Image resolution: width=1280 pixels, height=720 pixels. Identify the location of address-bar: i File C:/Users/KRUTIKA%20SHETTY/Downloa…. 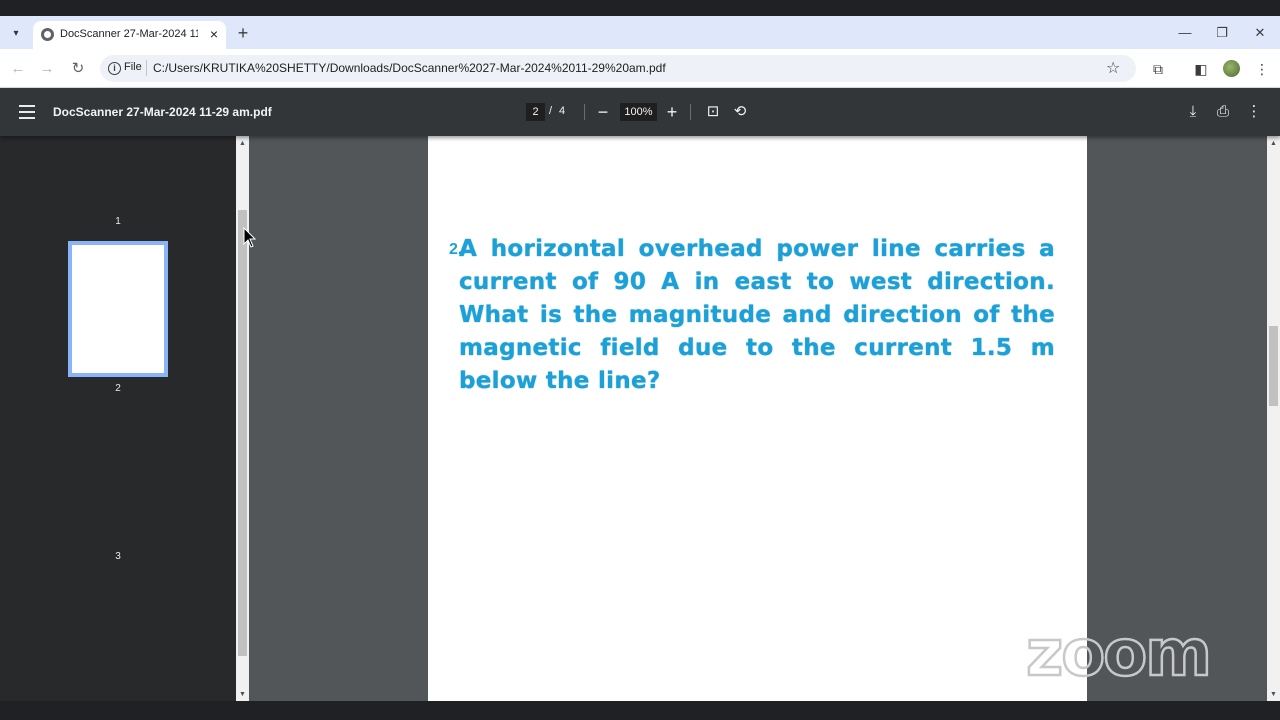
(618, 68).